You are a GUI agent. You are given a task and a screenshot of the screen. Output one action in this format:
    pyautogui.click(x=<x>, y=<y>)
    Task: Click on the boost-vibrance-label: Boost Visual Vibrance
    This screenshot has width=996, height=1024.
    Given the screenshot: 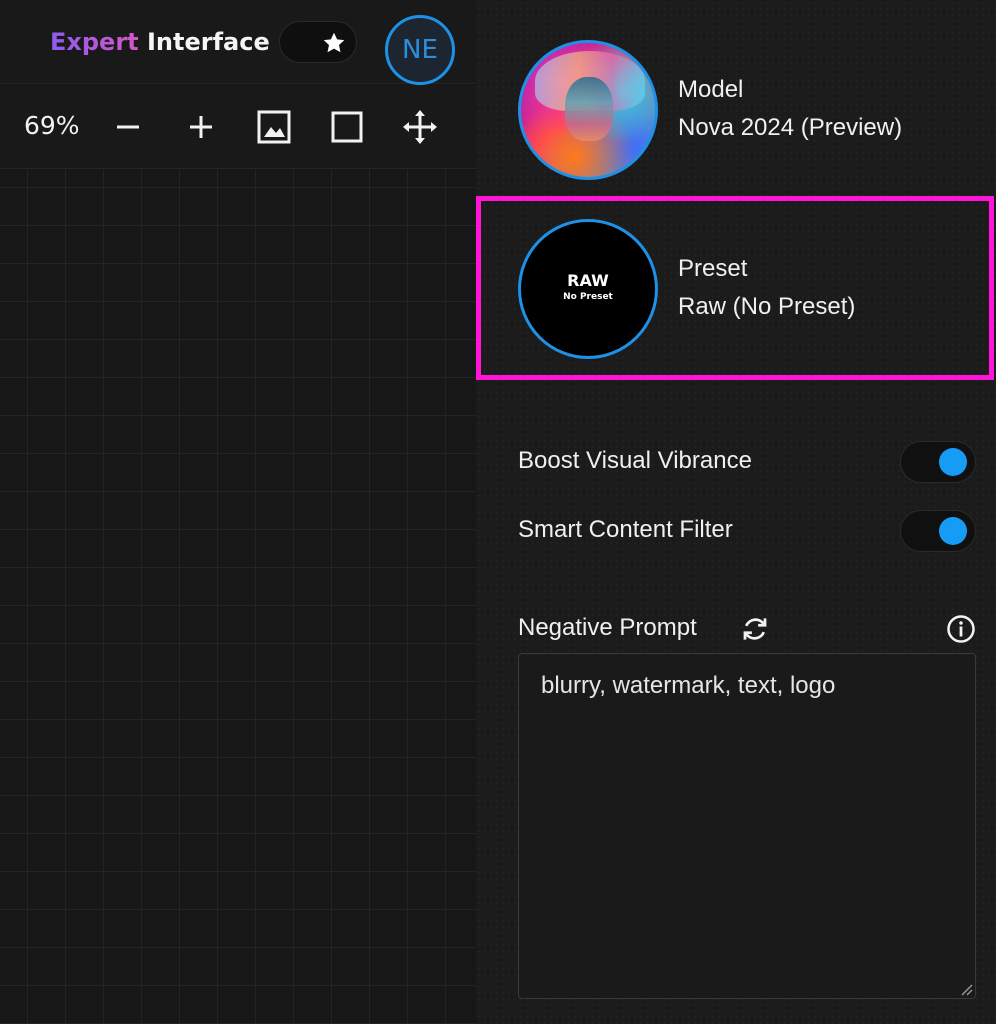 What is the action you would take?
    pyautogui.click(x=635, y=460)
    